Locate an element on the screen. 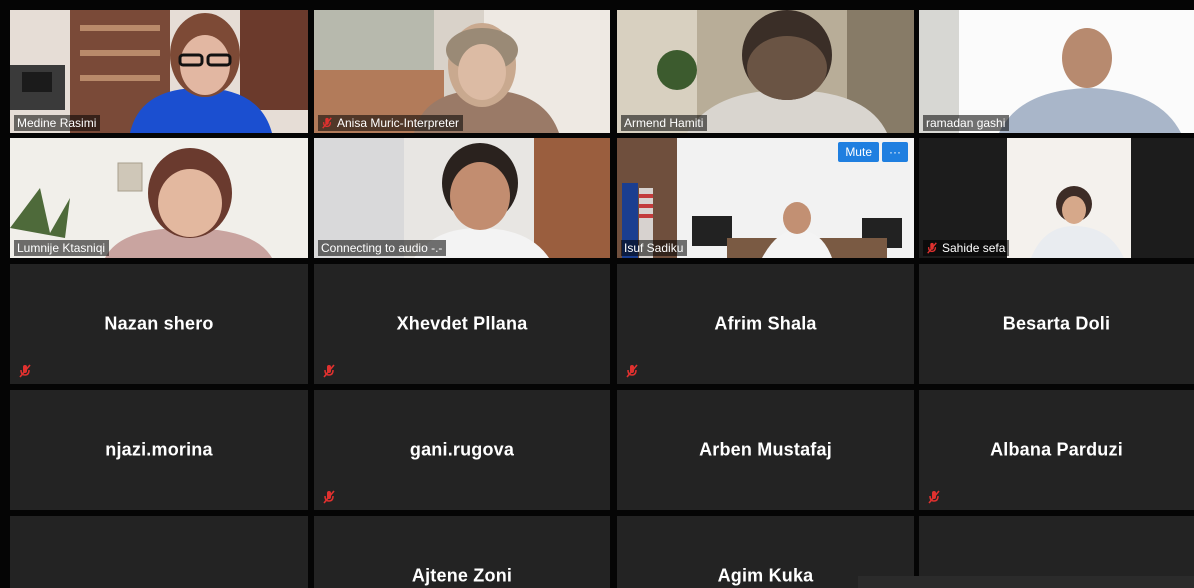  name-tile: Nazan shero is located at coordinates (159, 324).